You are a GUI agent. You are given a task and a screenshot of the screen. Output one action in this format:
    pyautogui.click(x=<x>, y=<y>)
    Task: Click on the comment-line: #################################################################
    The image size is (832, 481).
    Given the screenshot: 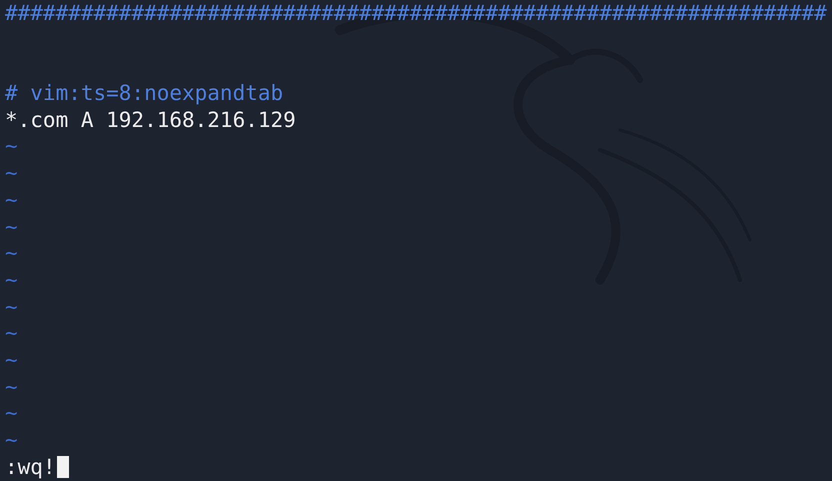 What is the action you would take?
    pyautogui.click(x=416, y=13)
    